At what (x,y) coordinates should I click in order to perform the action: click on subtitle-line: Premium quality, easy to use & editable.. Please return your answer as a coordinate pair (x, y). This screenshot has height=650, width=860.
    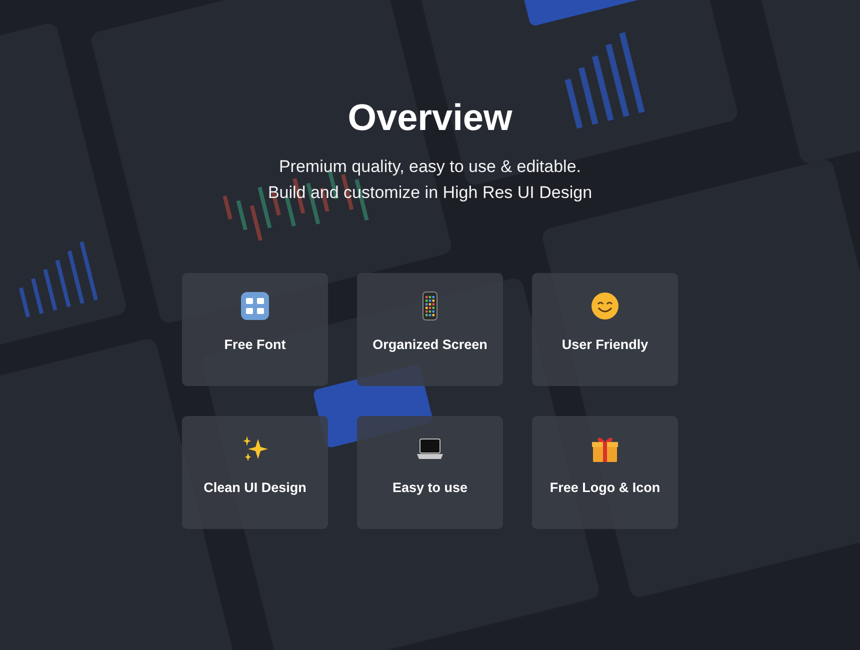
    Looking at the image, I should click on (430, 167).